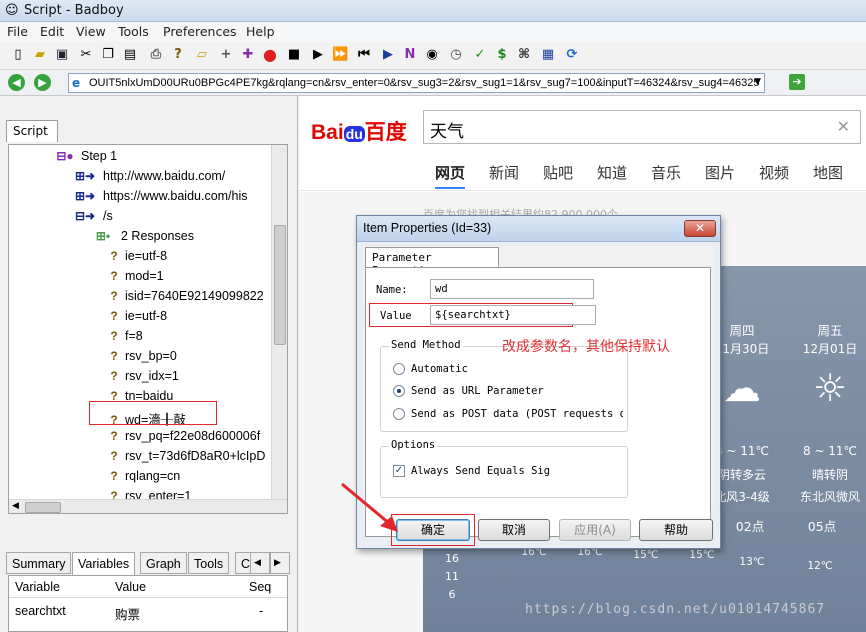 This screenshot has height=632, width=866. I want to click on tab-map: 地图, so click(828, 172).